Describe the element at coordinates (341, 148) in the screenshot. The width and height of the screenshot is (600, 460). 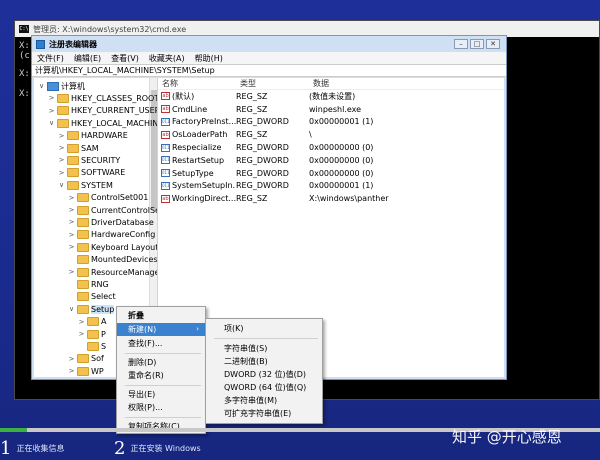
I see `value-data: 0x00000000 (0)` at that location.